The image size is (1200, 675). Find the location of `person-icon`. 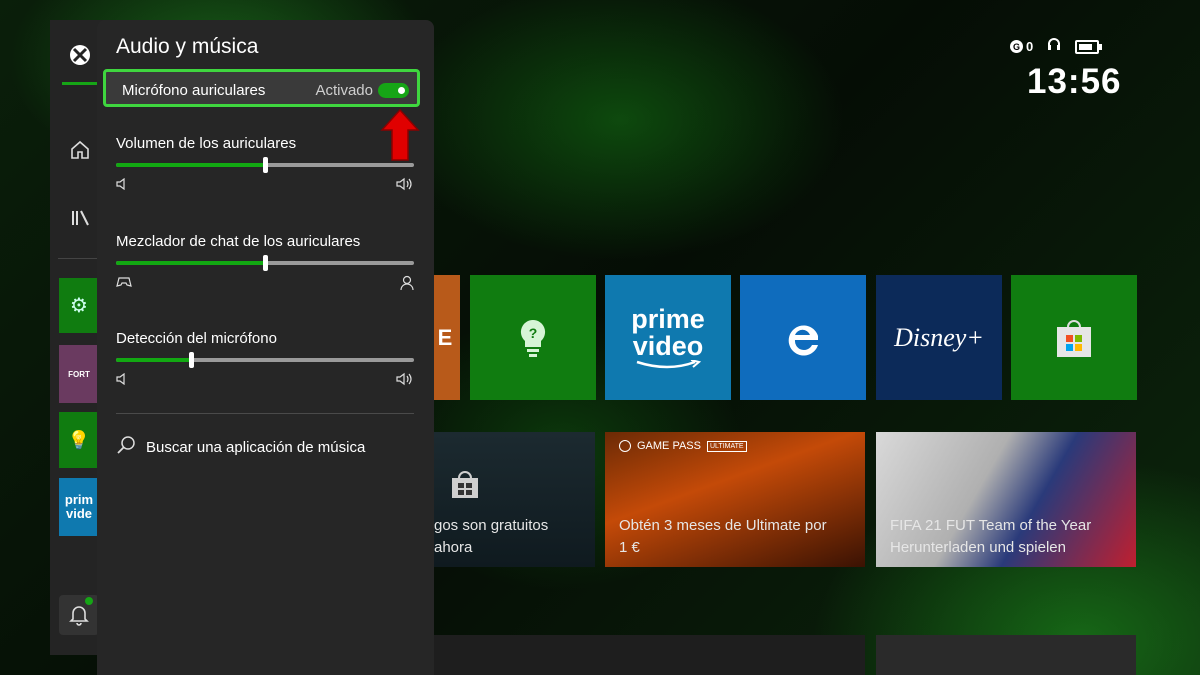

person-icon is located at coordinates (407, 285).